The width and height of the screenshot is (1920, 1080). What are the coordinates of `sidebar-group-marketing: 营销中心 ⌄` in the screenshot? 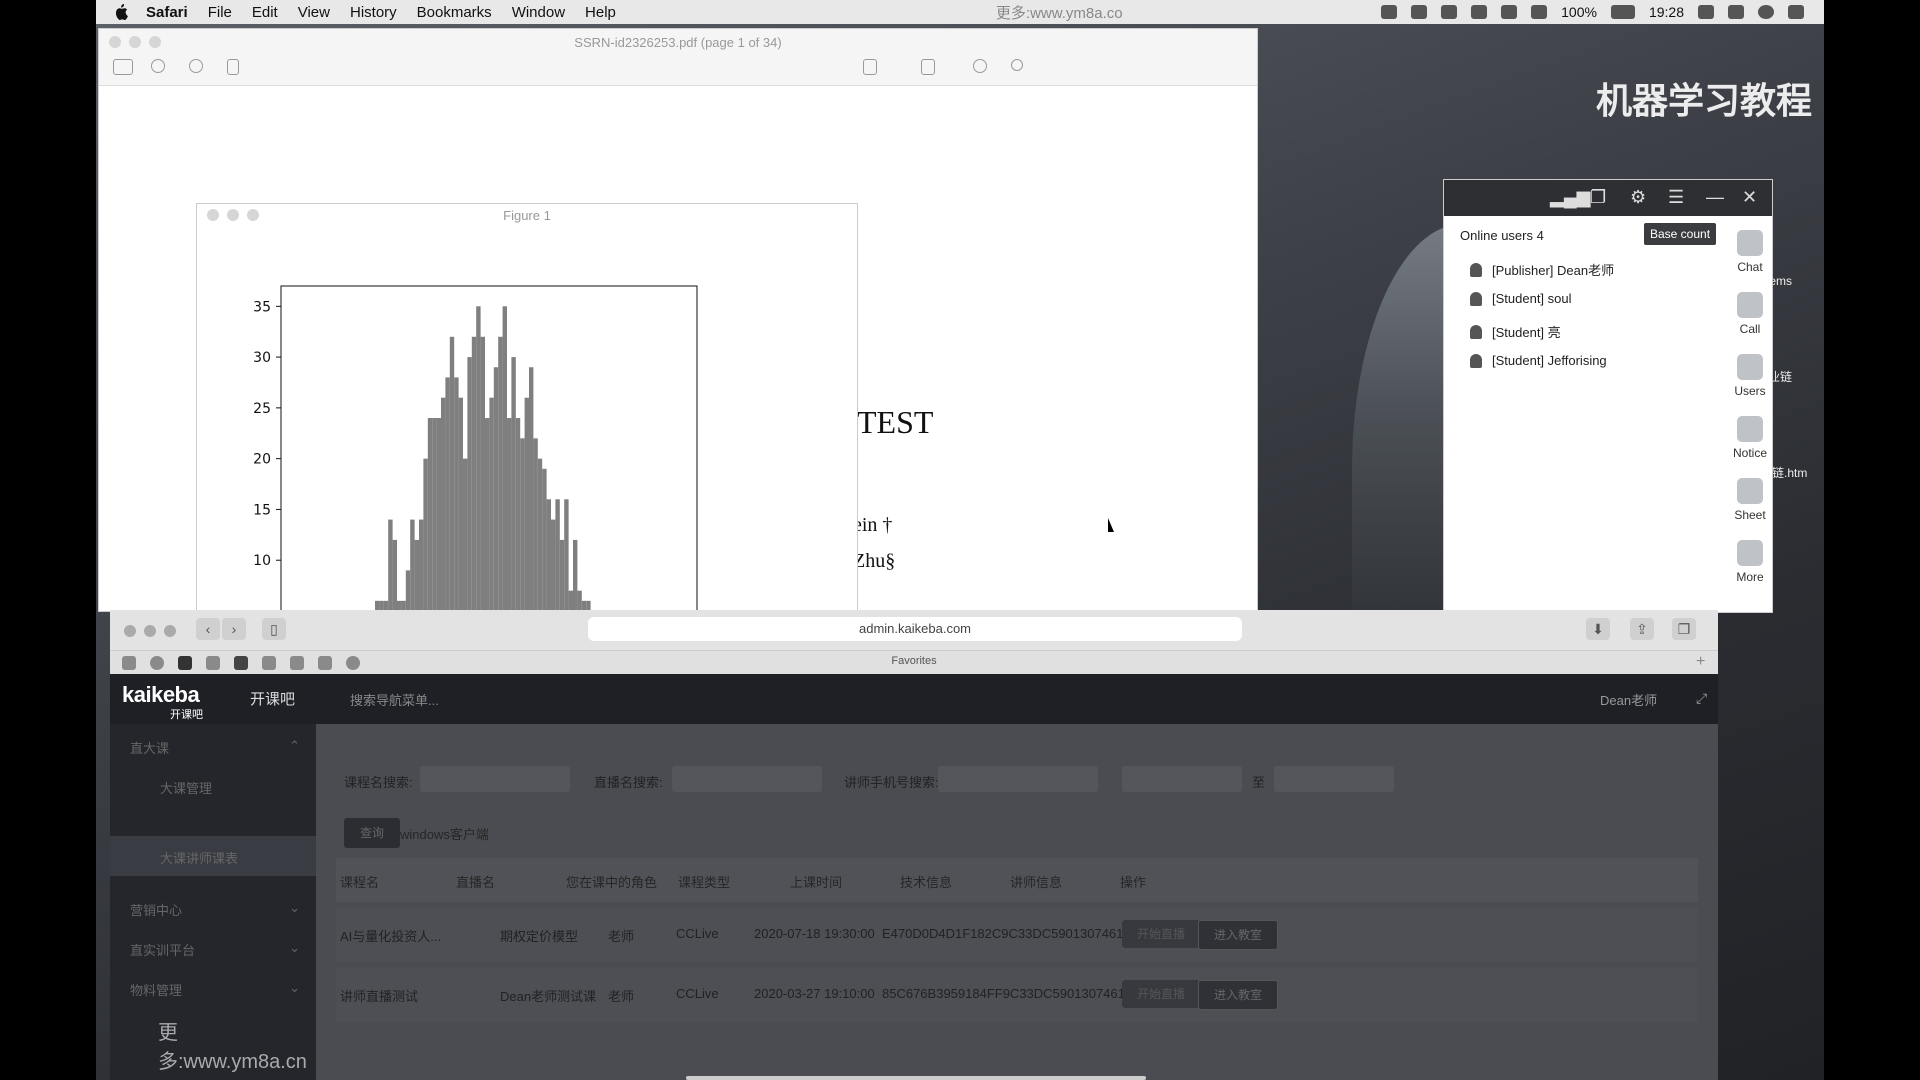 It's located at (215, 909).